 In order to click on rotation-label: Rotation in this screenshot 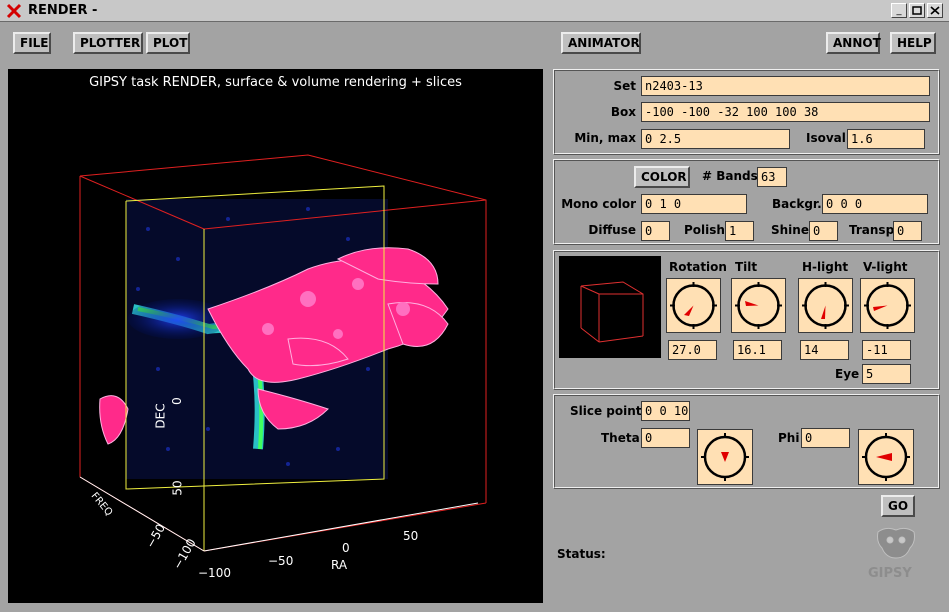, I will do `click(698, 267)`.